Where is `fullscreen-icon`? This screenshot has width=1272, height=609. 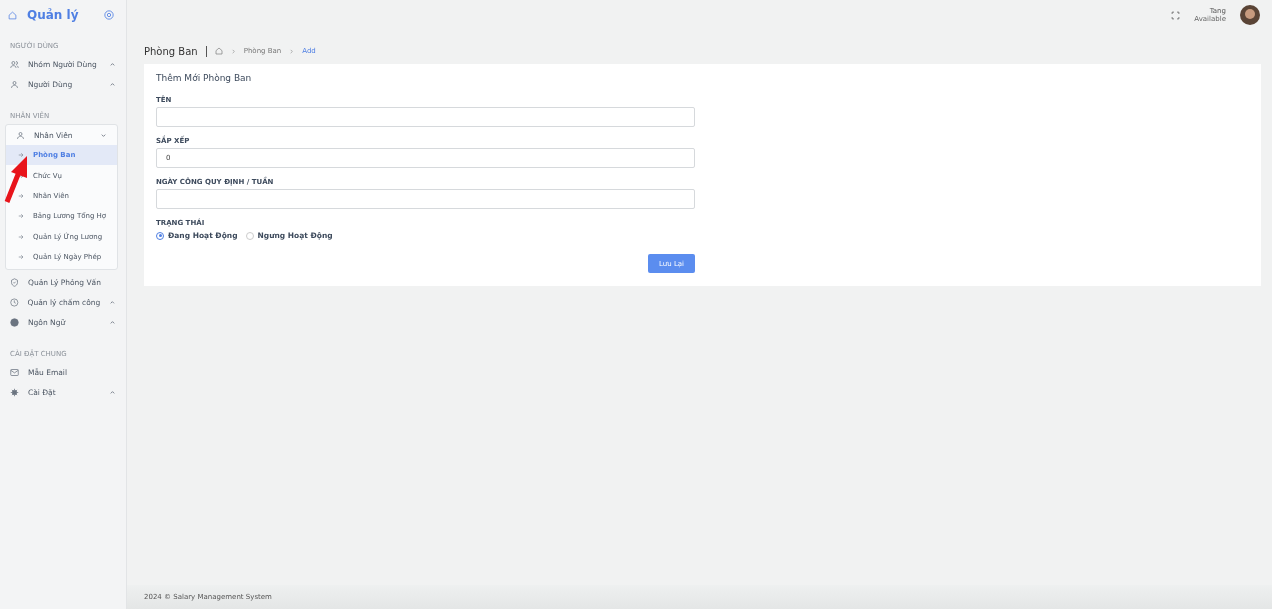
fullscreen-icon is located at coordinates (1176, 15).